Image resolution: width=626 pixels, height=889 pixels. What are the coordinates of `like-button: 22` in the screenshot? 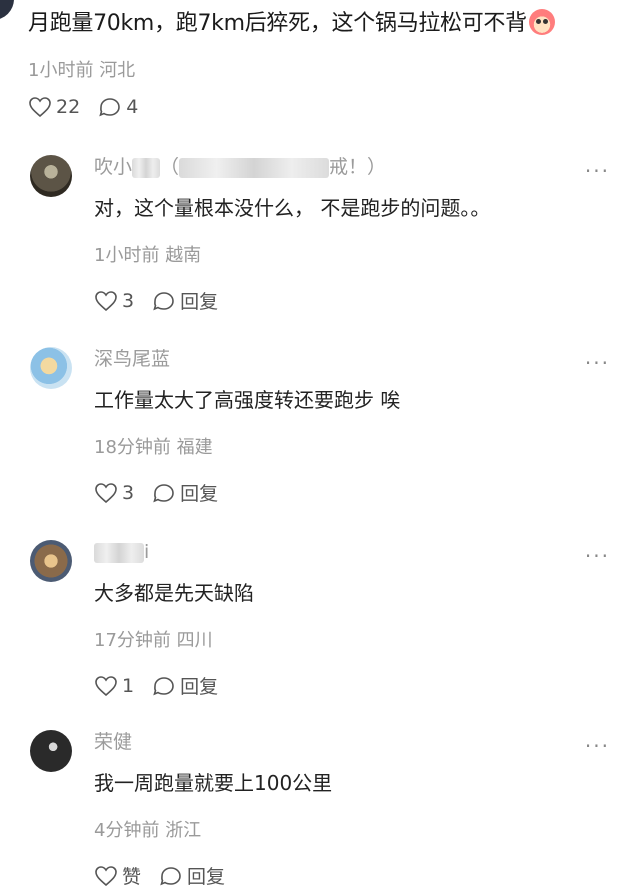 It's located at (54, 107).